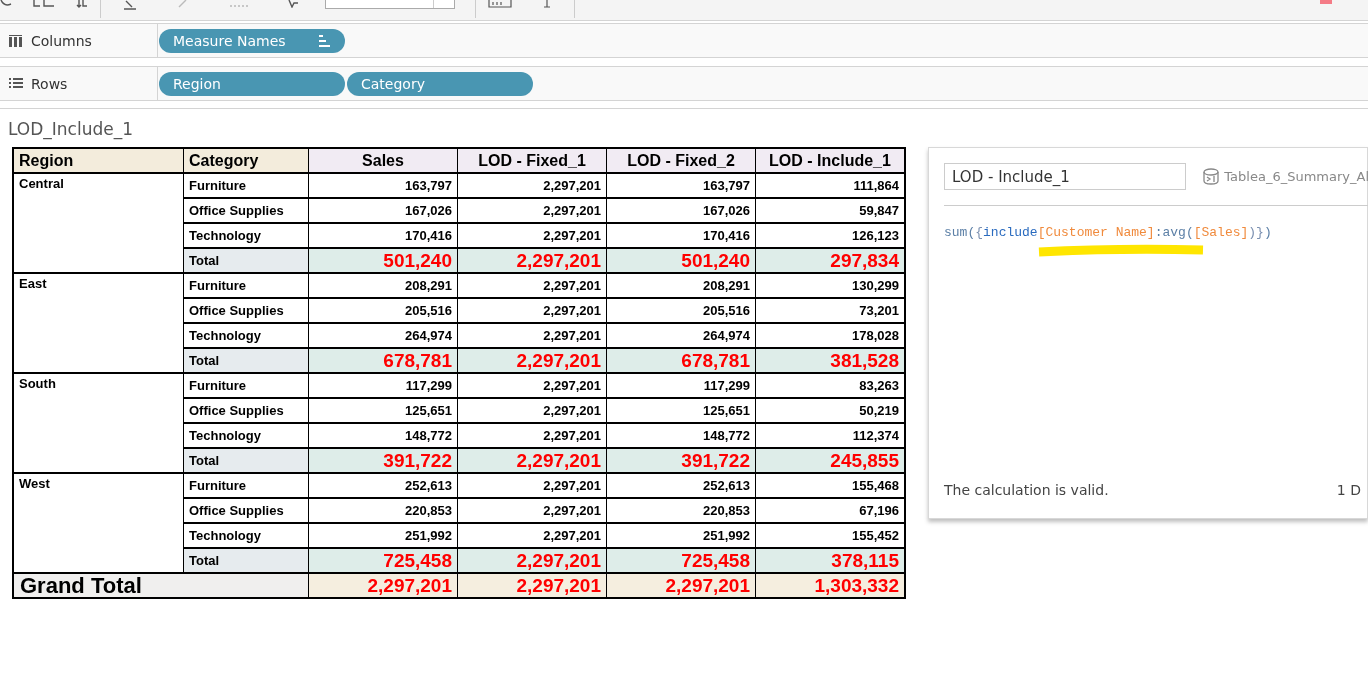  What do you see at coordinates (440, 83) in the screenshot?
I see `field-pill: Category` at bounding box center [440, 83].